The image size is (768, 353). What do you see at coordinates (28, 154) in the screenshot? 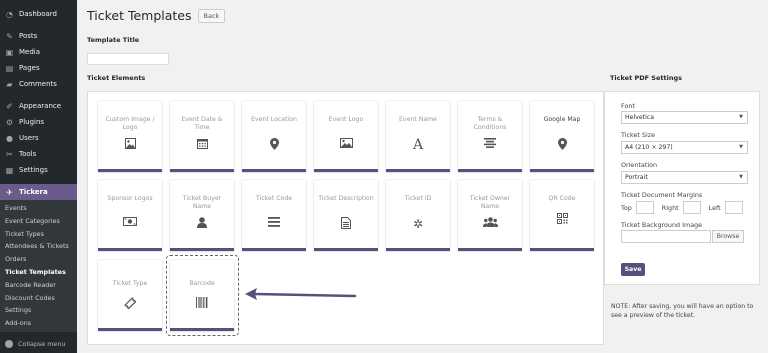
I see `sidebar-item-label: Tools` at bounding box center [28, 154].